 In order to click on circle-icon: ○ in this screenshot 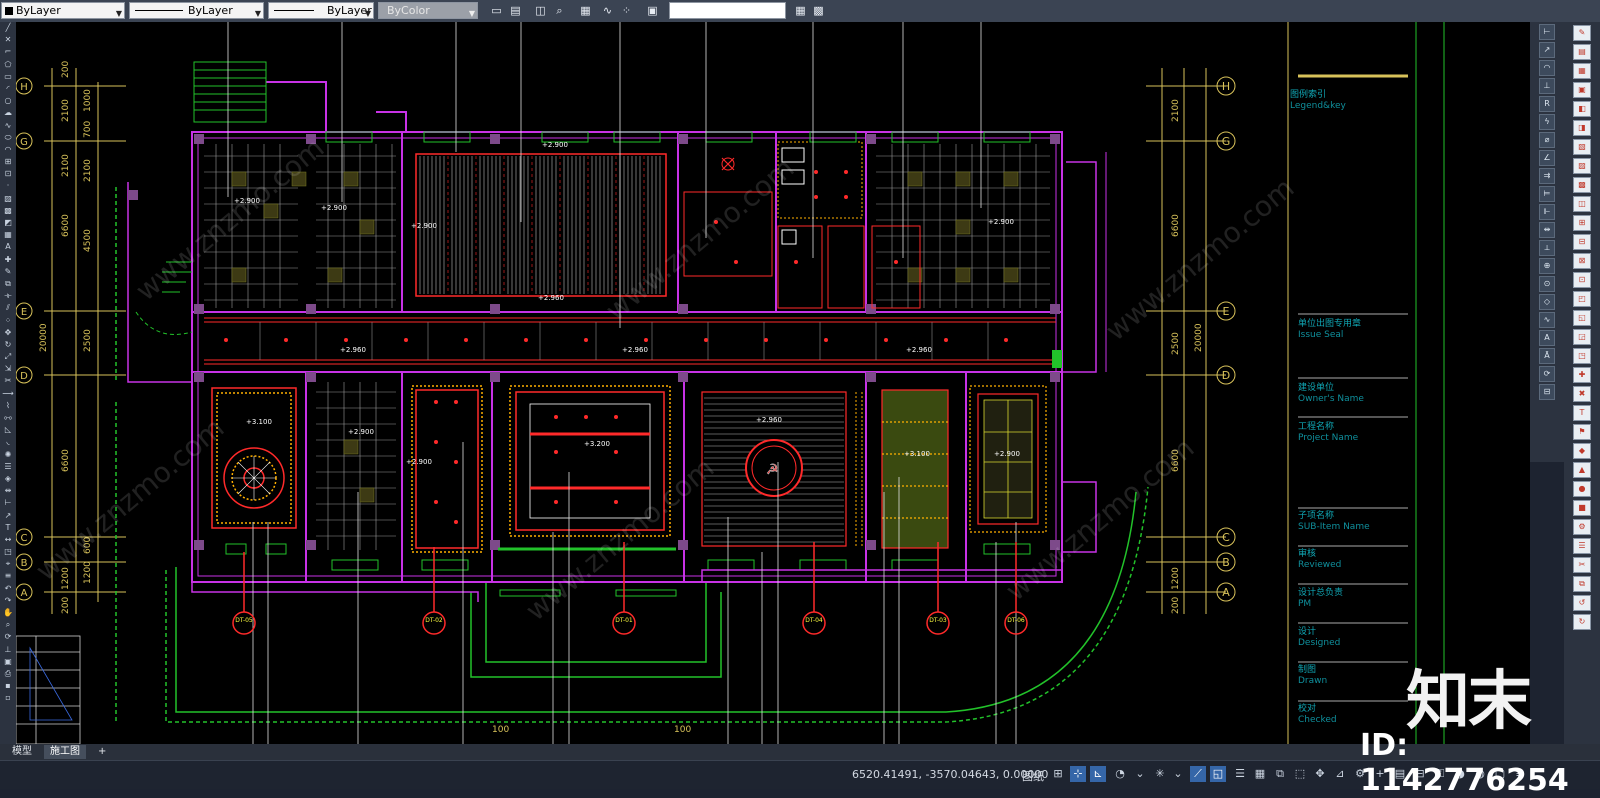, I will do `click(8, 101)`.